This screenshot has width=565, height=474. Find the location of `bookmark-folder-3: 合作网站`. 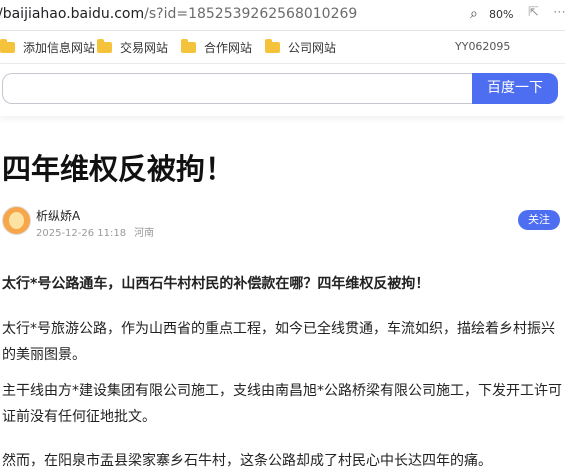

bookmark-folder-3: 合作网站 is located at coordinates (216, 47).